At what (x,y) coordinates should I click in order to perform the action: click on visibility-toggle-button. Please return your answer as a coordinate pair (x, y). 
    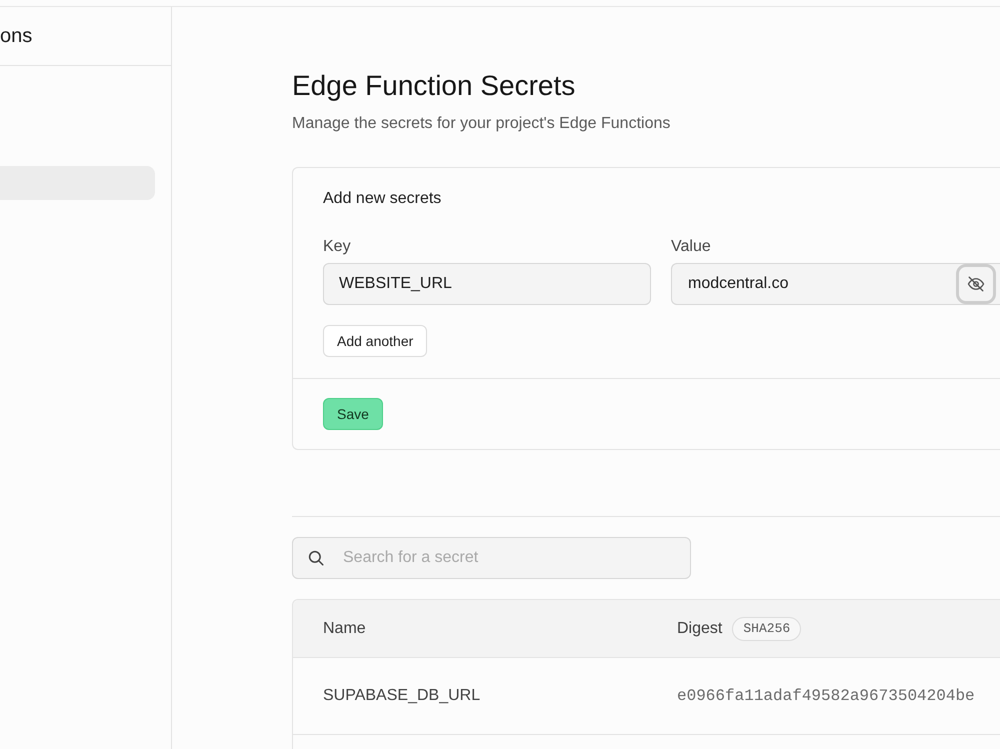
    Looking at the image, I should click on (976, 284).